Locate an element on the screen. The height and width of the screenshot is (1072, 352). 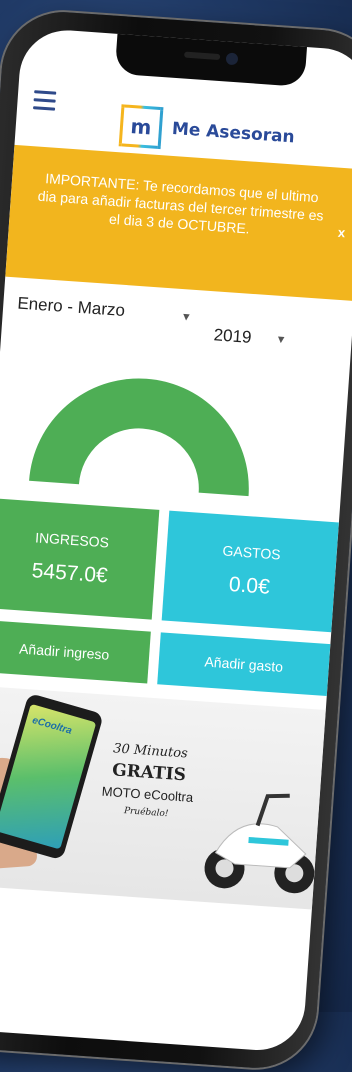
expense-value: 0.0€ is located at coordinates (249, 585).